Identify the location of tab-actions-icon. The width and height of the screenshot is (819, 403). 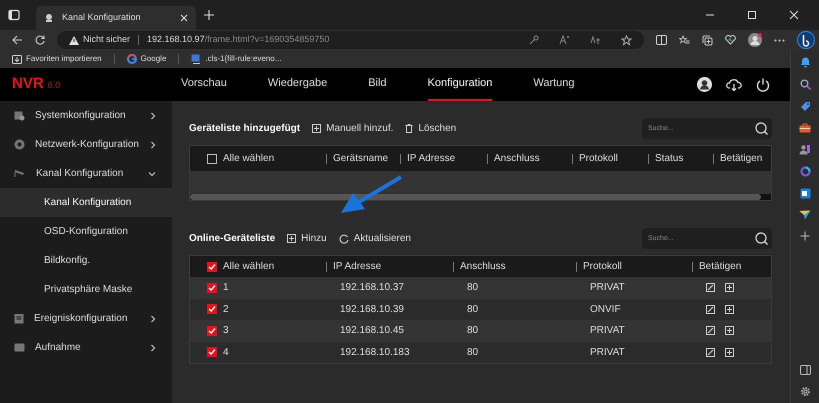
(14, 15).